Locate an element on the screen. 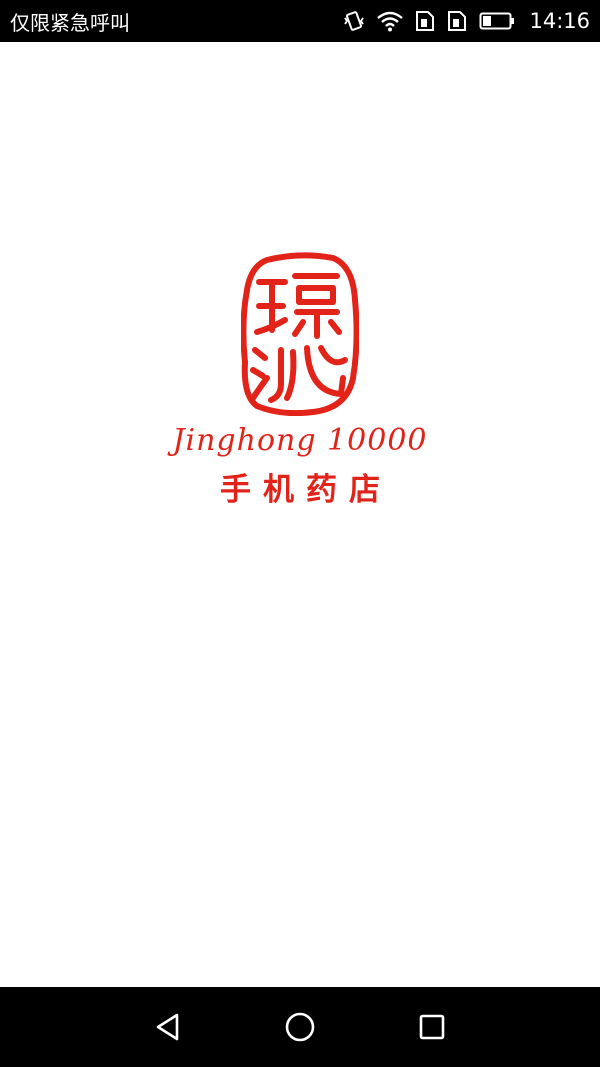 This screenshot has height=1067, width=600. back-icon is located at coordinates (167, 1027).